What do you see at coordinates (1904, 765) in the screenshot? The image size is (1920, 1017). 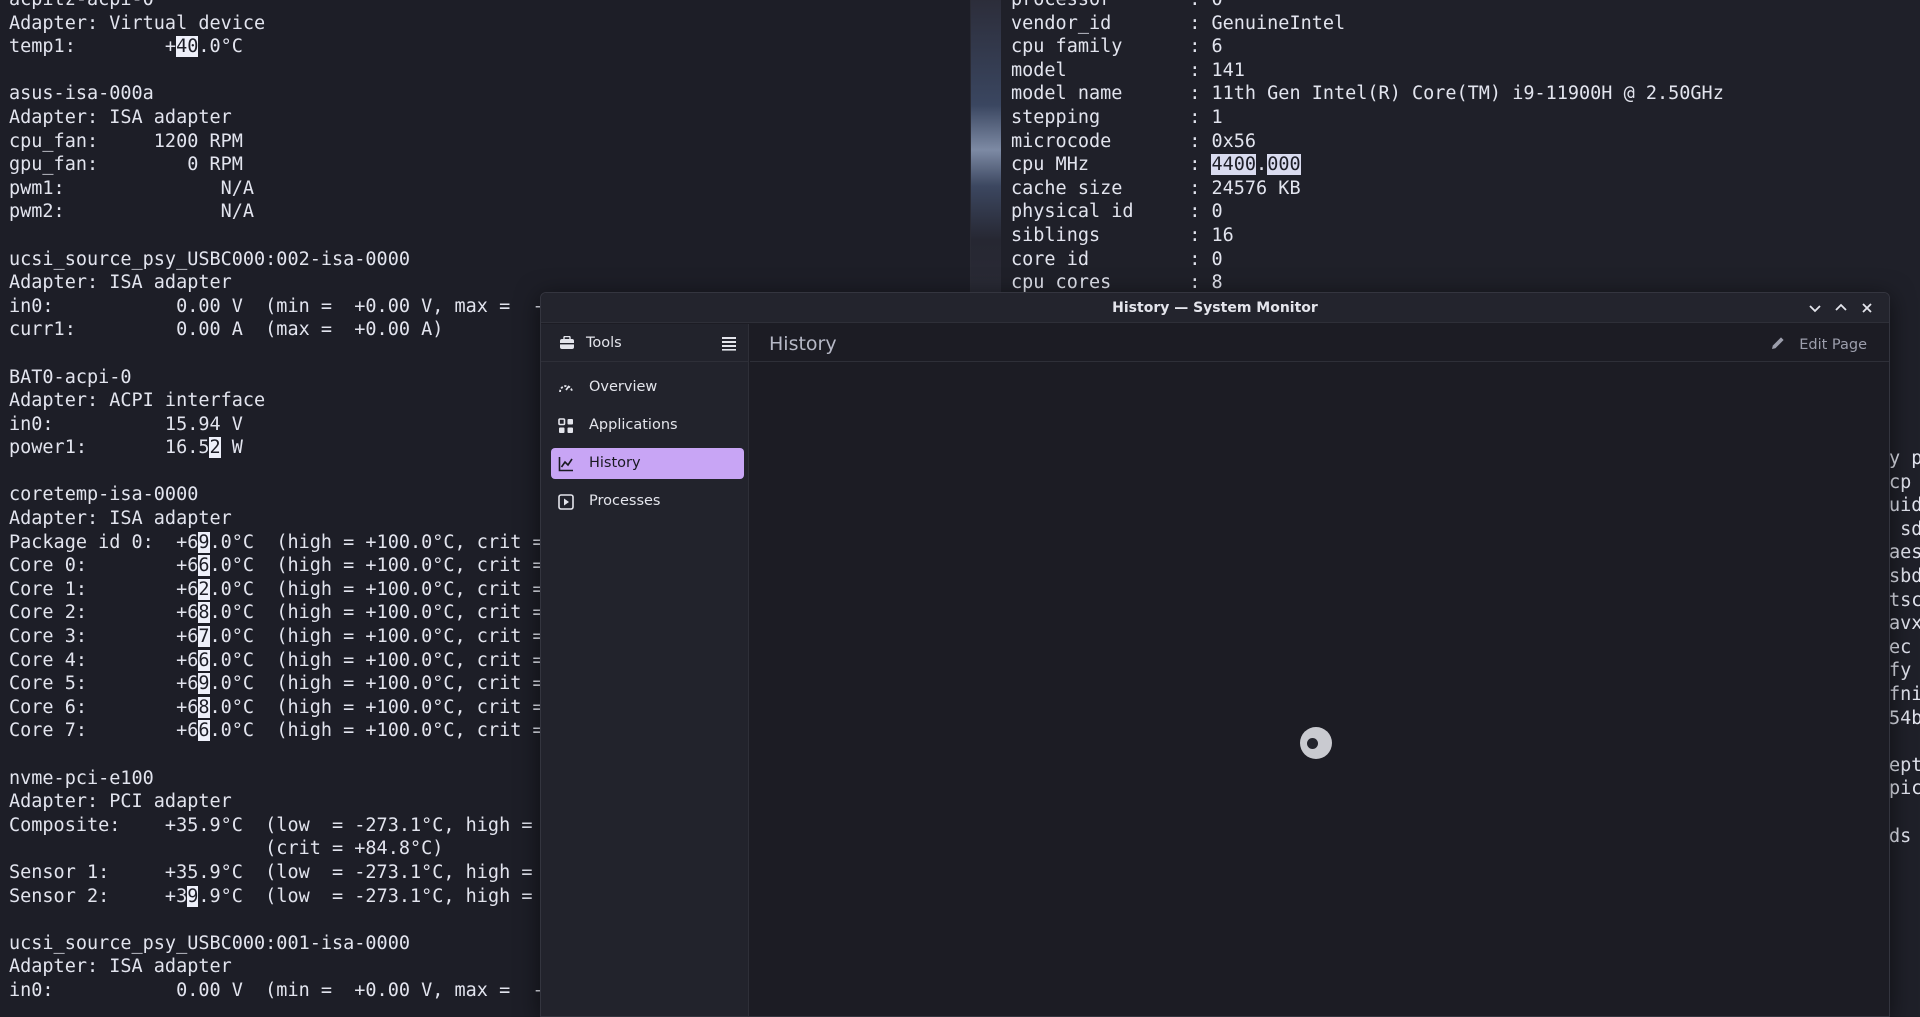 I see `terminal-line-fragment: ept` at bounding box center [1904, 765].